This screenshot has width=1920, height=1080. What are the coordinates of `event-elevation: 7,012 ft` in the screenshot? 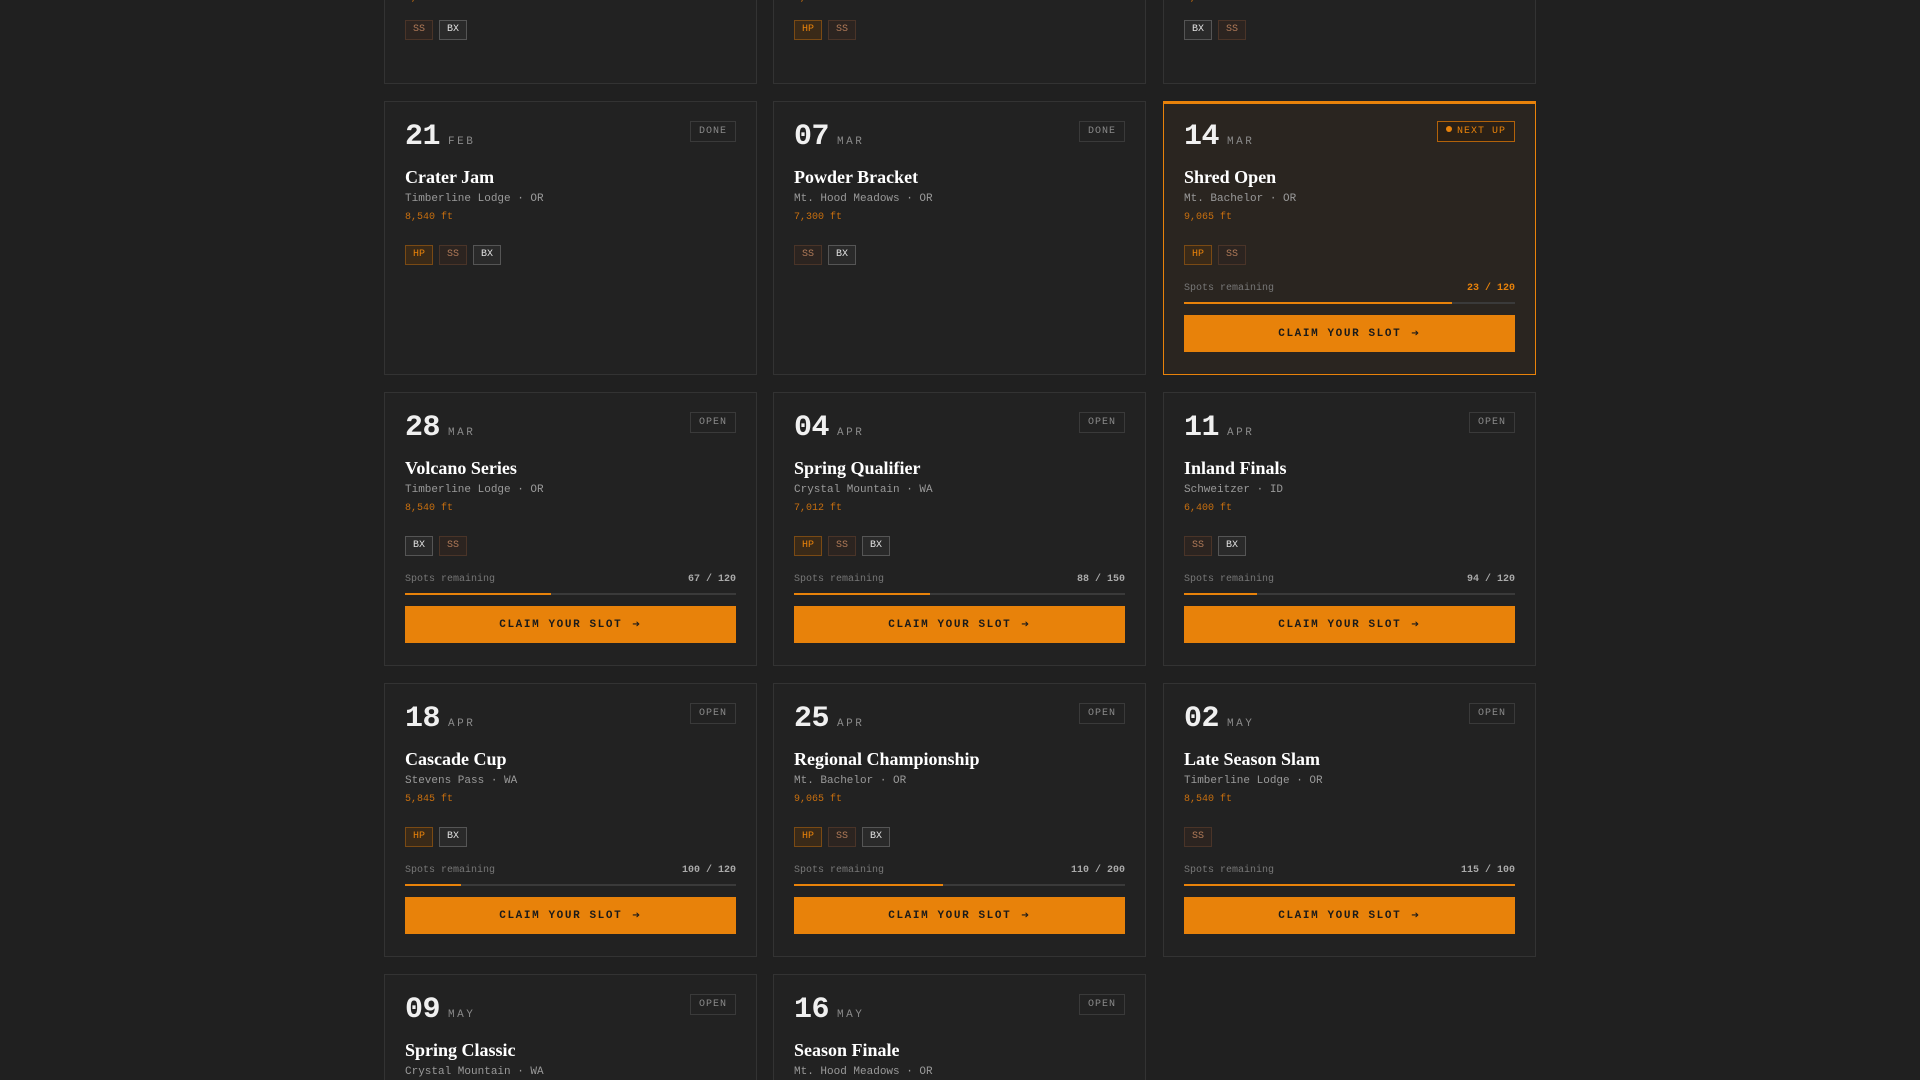 It's located at (570, 3).